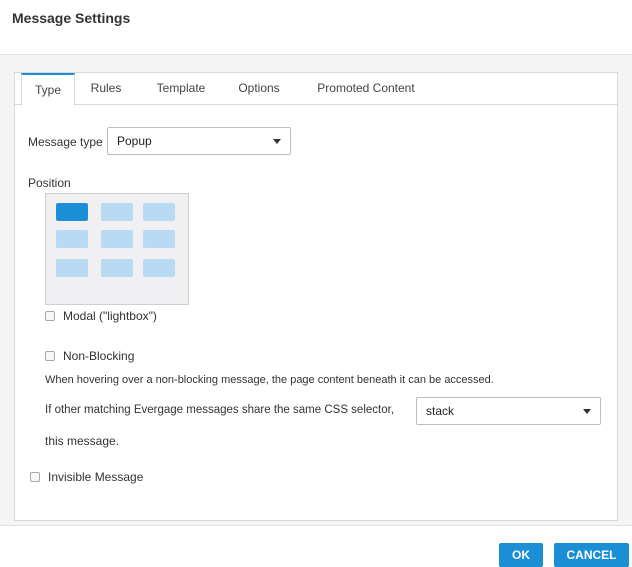 The height and width of the screenshot is (567, 632). Describe the element at coordinates (117, 239) in the screenshot. I see `position-middle-center` at that location.